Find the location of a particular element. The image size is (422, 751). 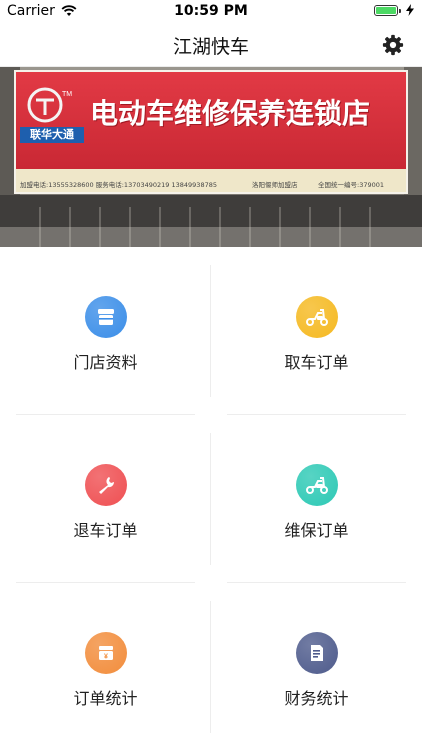

menu-item-maintenance-orders: 维保订单 is located at coordinates (316, 499).